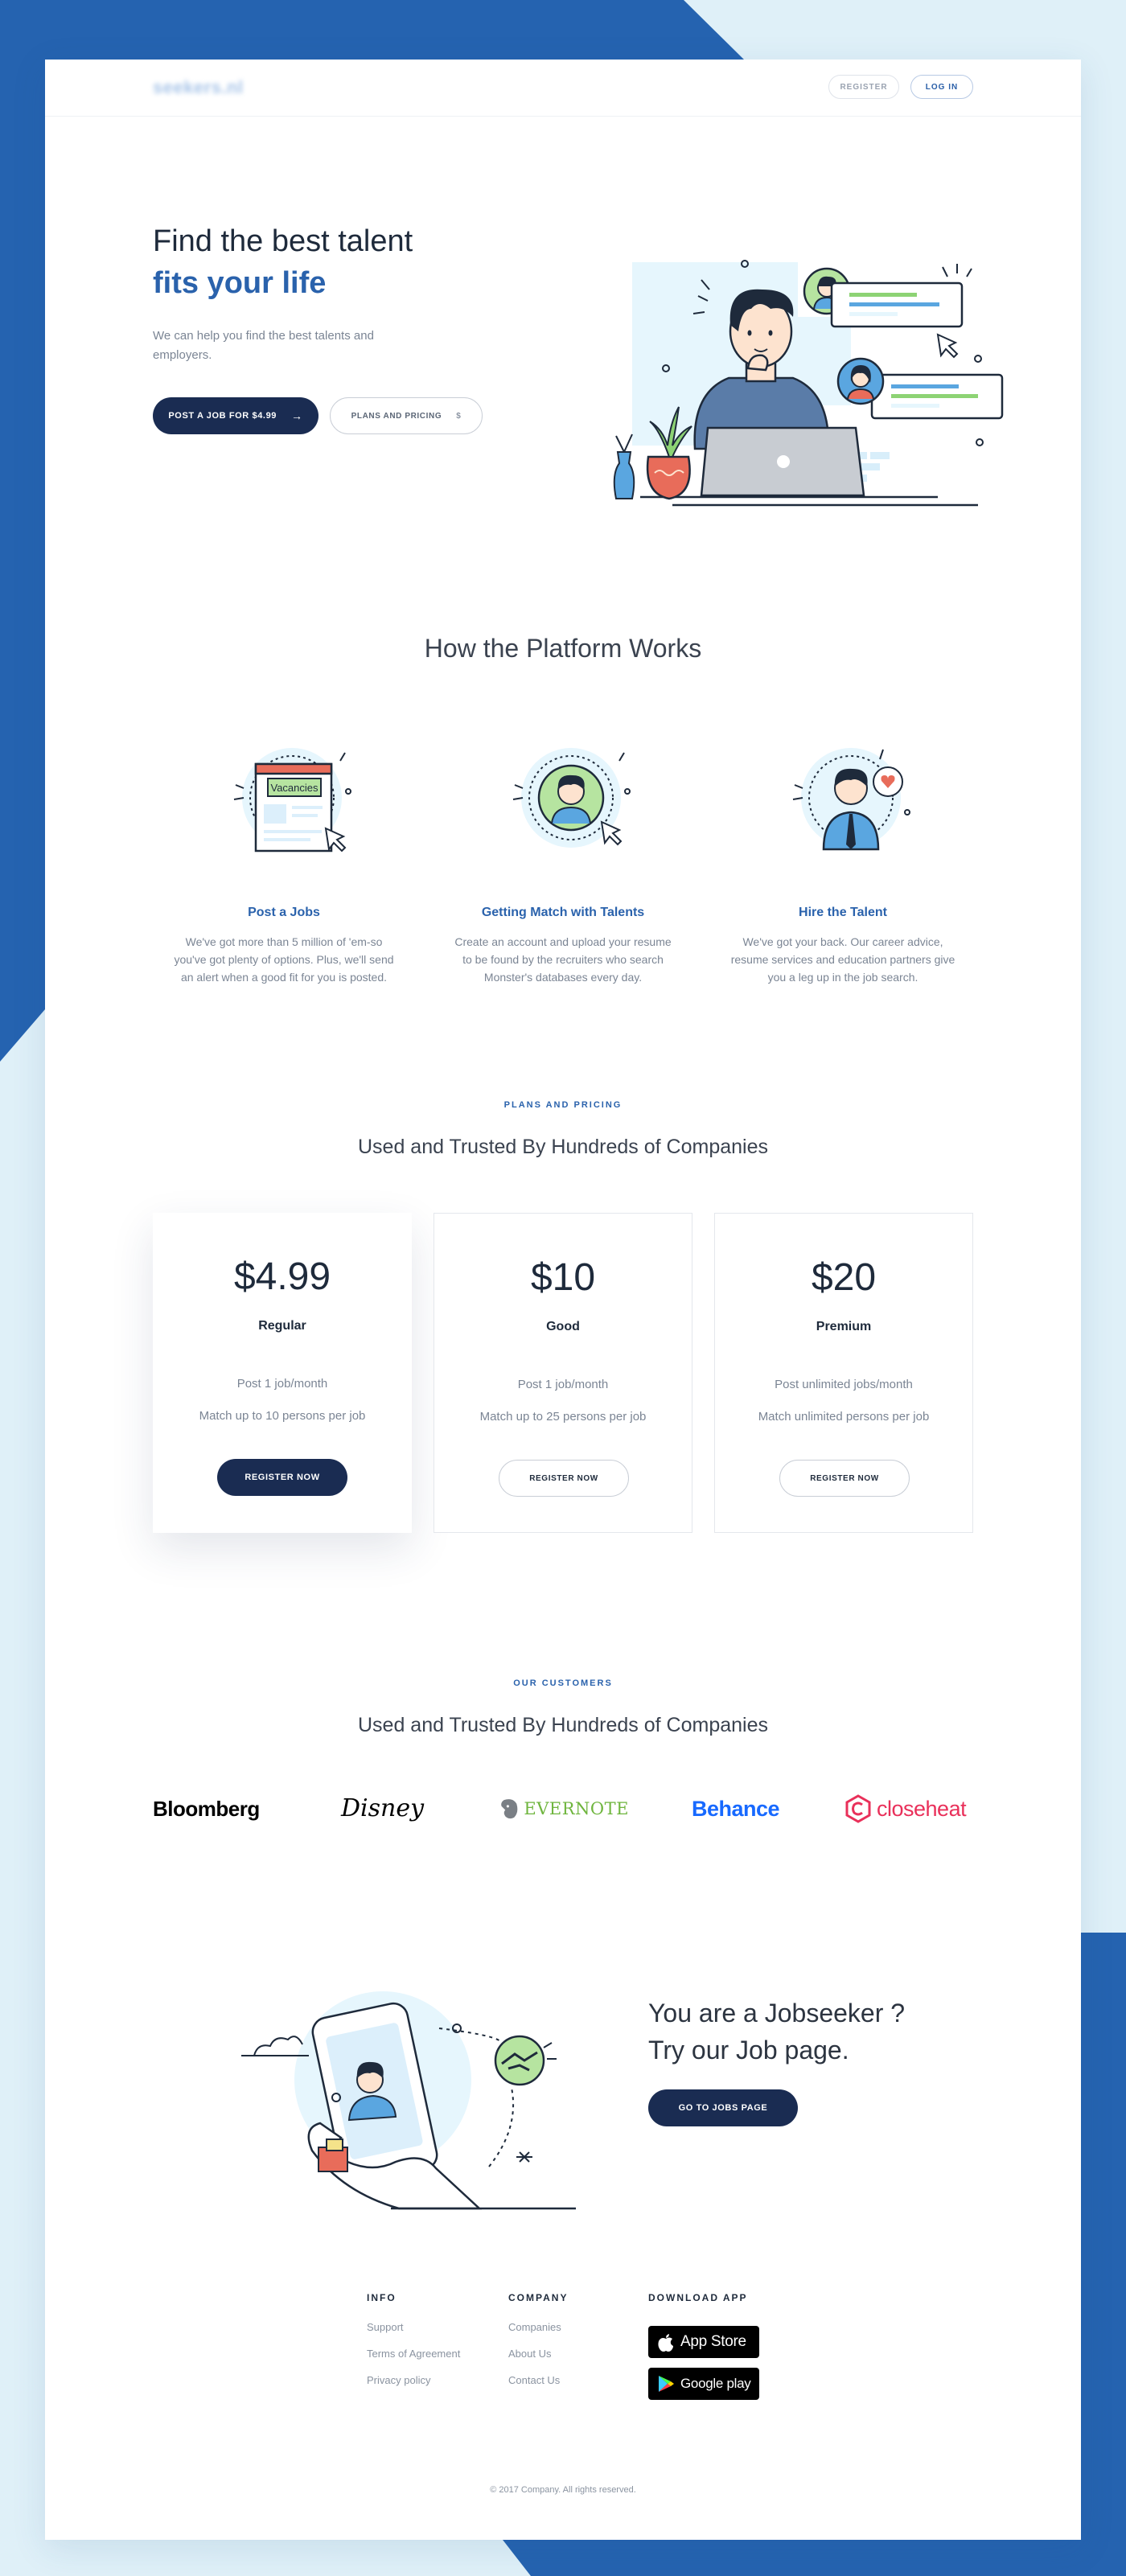 Image resolution: width=1126 pixels, height=2576 pixels. I want to click on talent-avatar-icon, so click(571, 798).